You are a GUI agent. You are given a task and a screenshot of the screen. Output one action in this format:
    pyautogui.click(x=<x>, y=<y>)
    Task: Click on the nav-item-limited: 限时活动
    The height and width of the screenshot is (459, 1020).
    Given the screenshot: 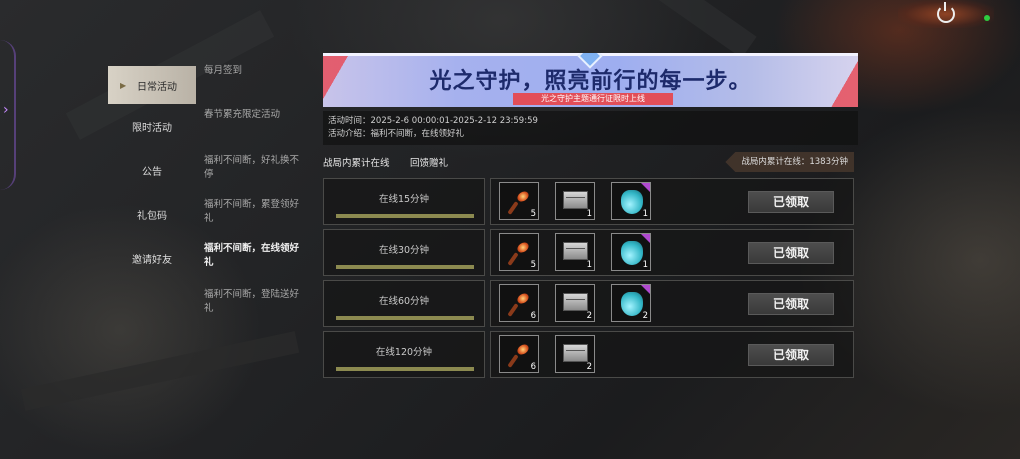 What is the action you would take?
    pyautogui.click(x=152, y=126)
    